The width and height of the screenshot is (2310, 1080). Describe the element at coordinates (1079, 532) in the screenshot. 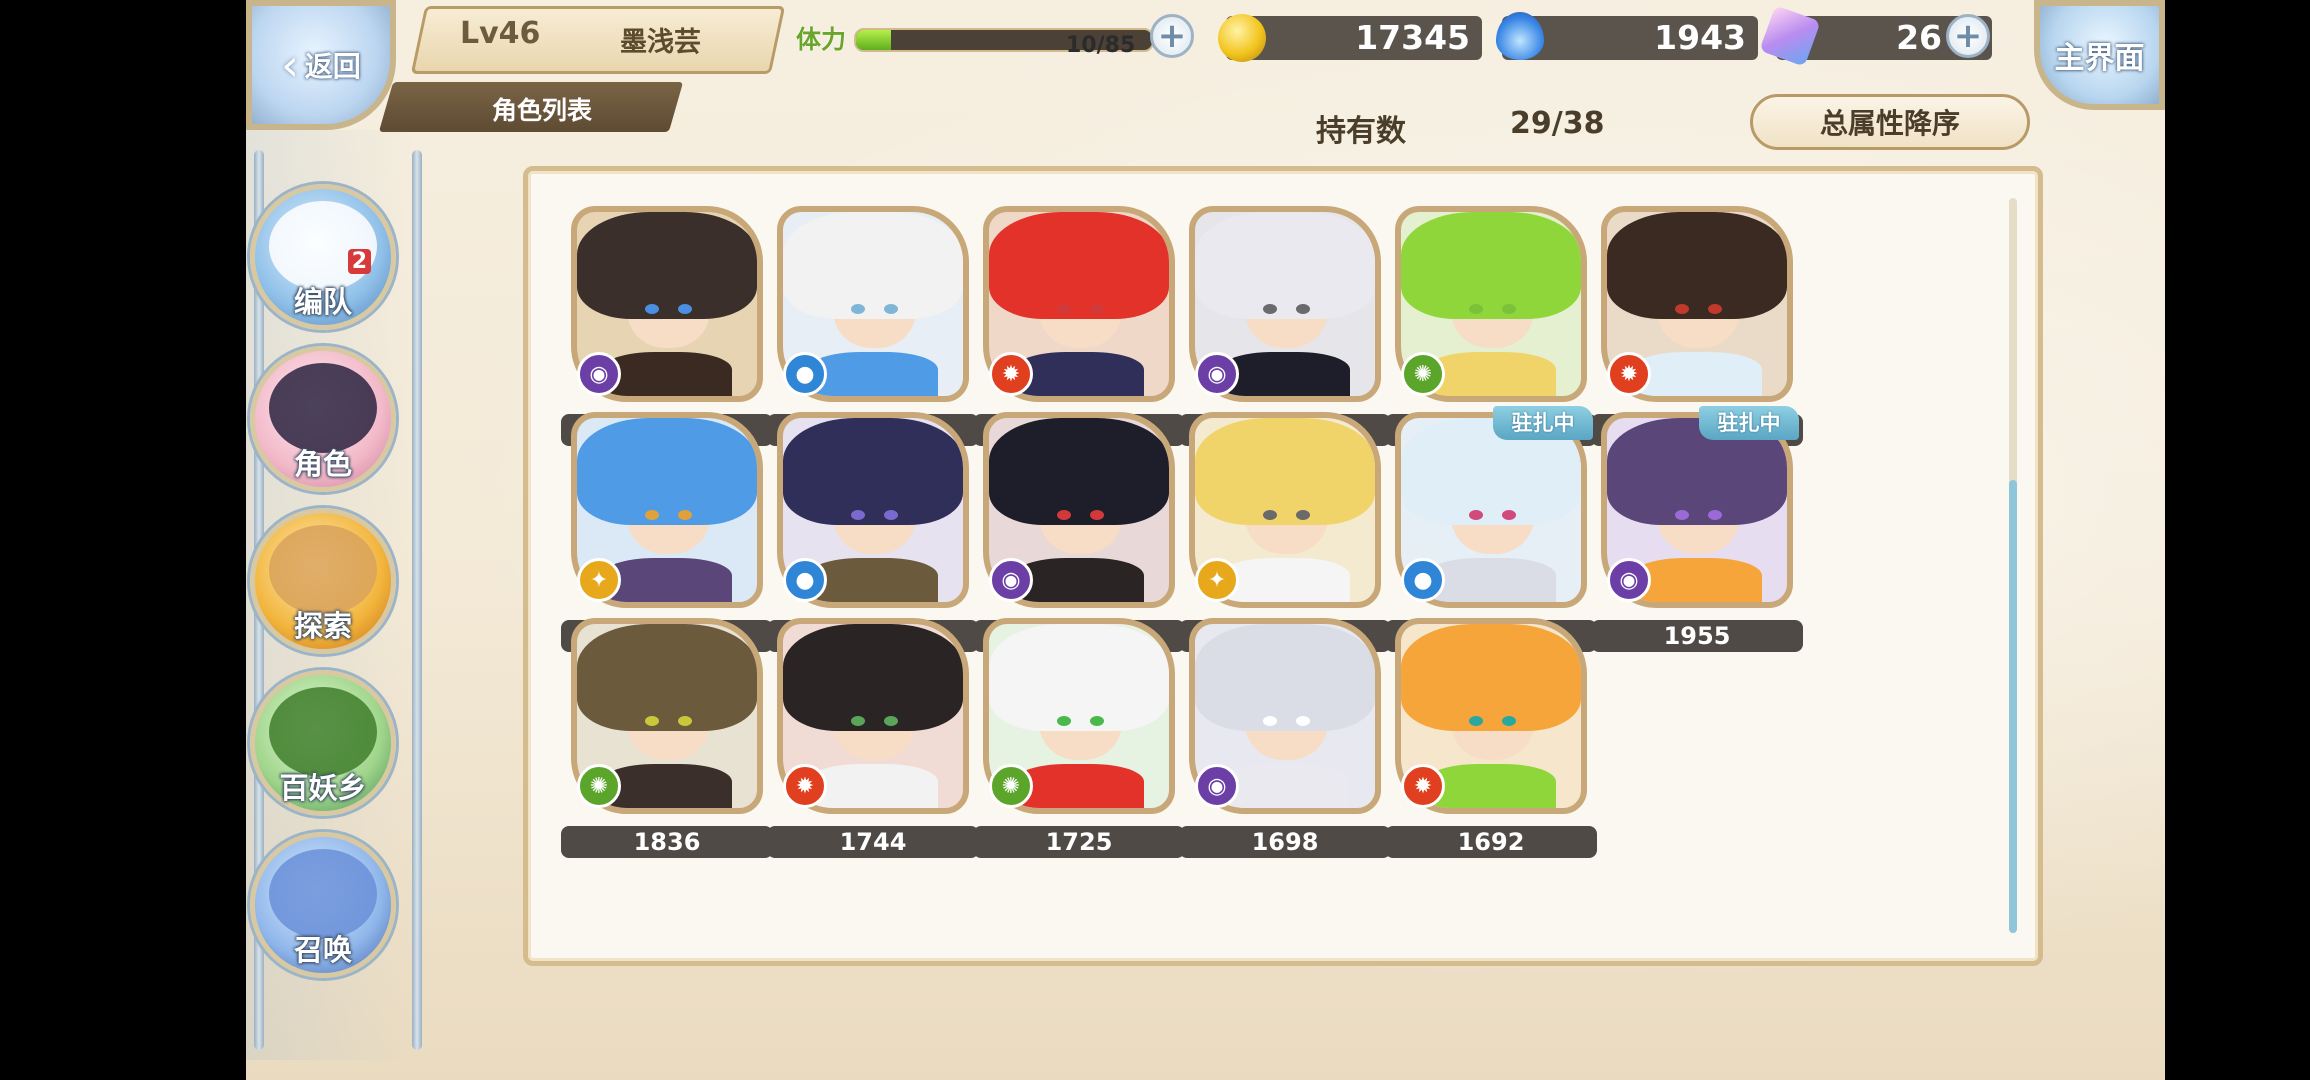

I see `character-card: ◉3965` at that location.